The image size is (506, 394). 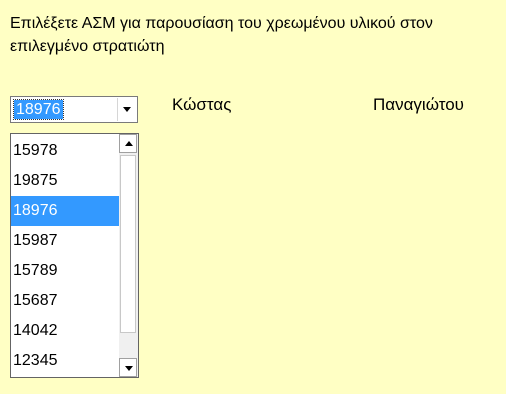 What do you see at coordinates (65, 271) in the screenshot?
I see `dropdown-option: 15789` at bounding box center [65, 271].